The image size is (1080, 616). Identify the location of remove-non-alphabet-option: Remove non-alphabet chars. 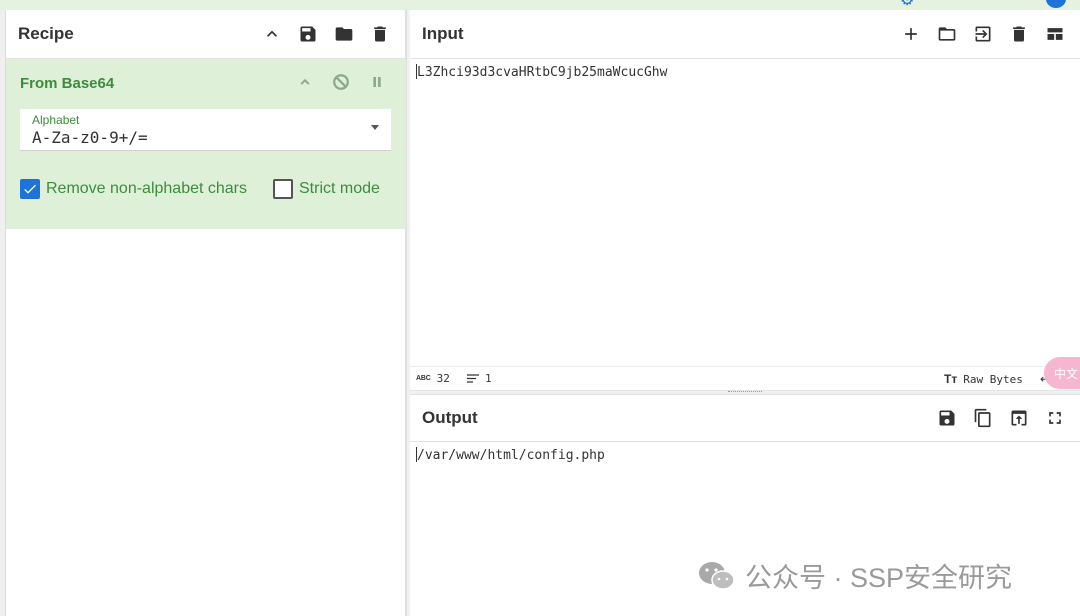
(133, 189).